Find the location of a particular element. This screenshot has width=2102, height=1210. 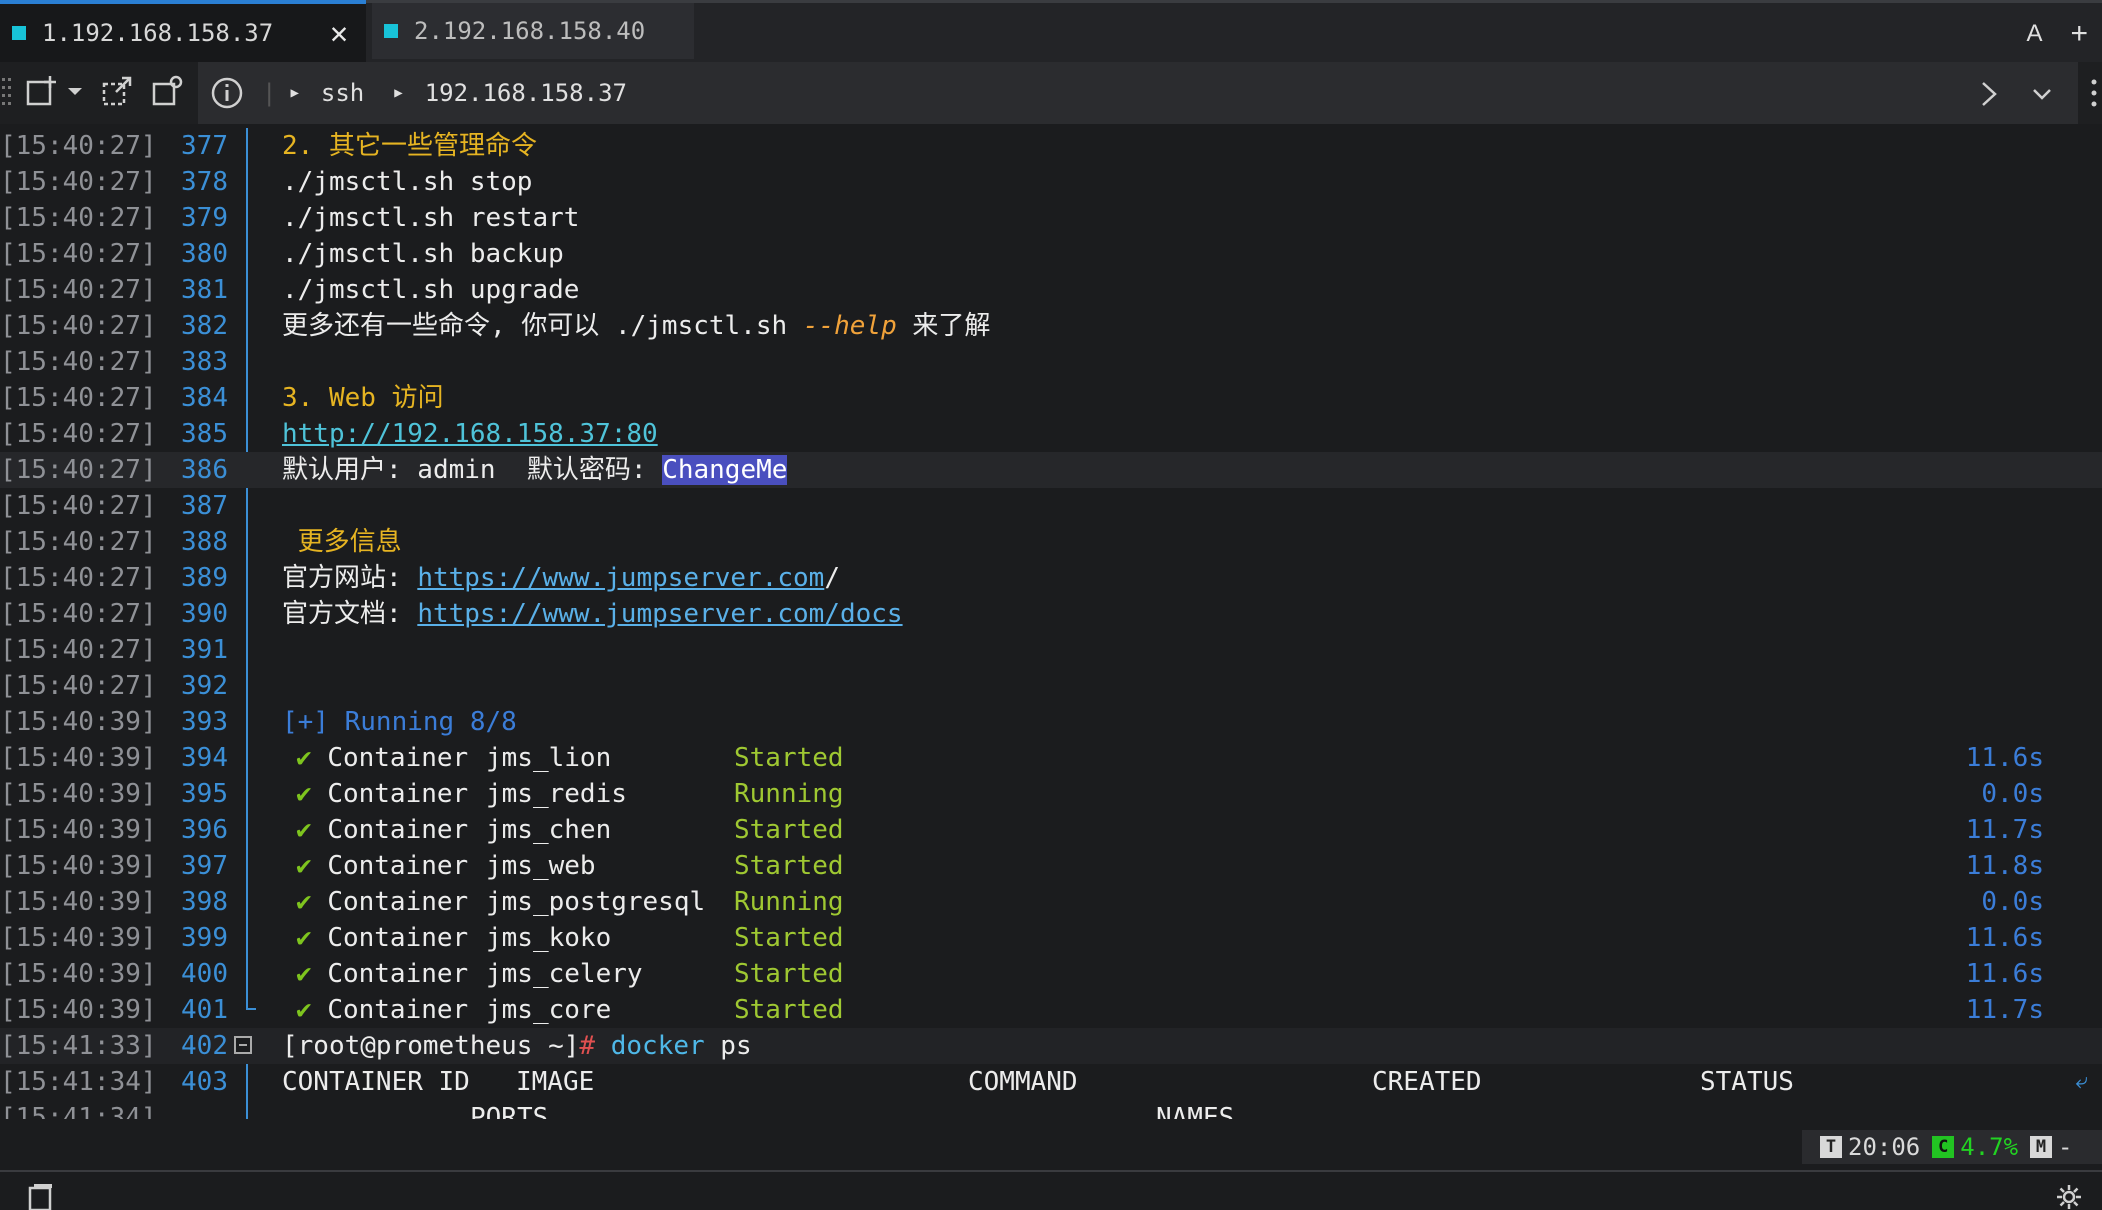

tab-actions: A + is located at coordinates (2057, 34).